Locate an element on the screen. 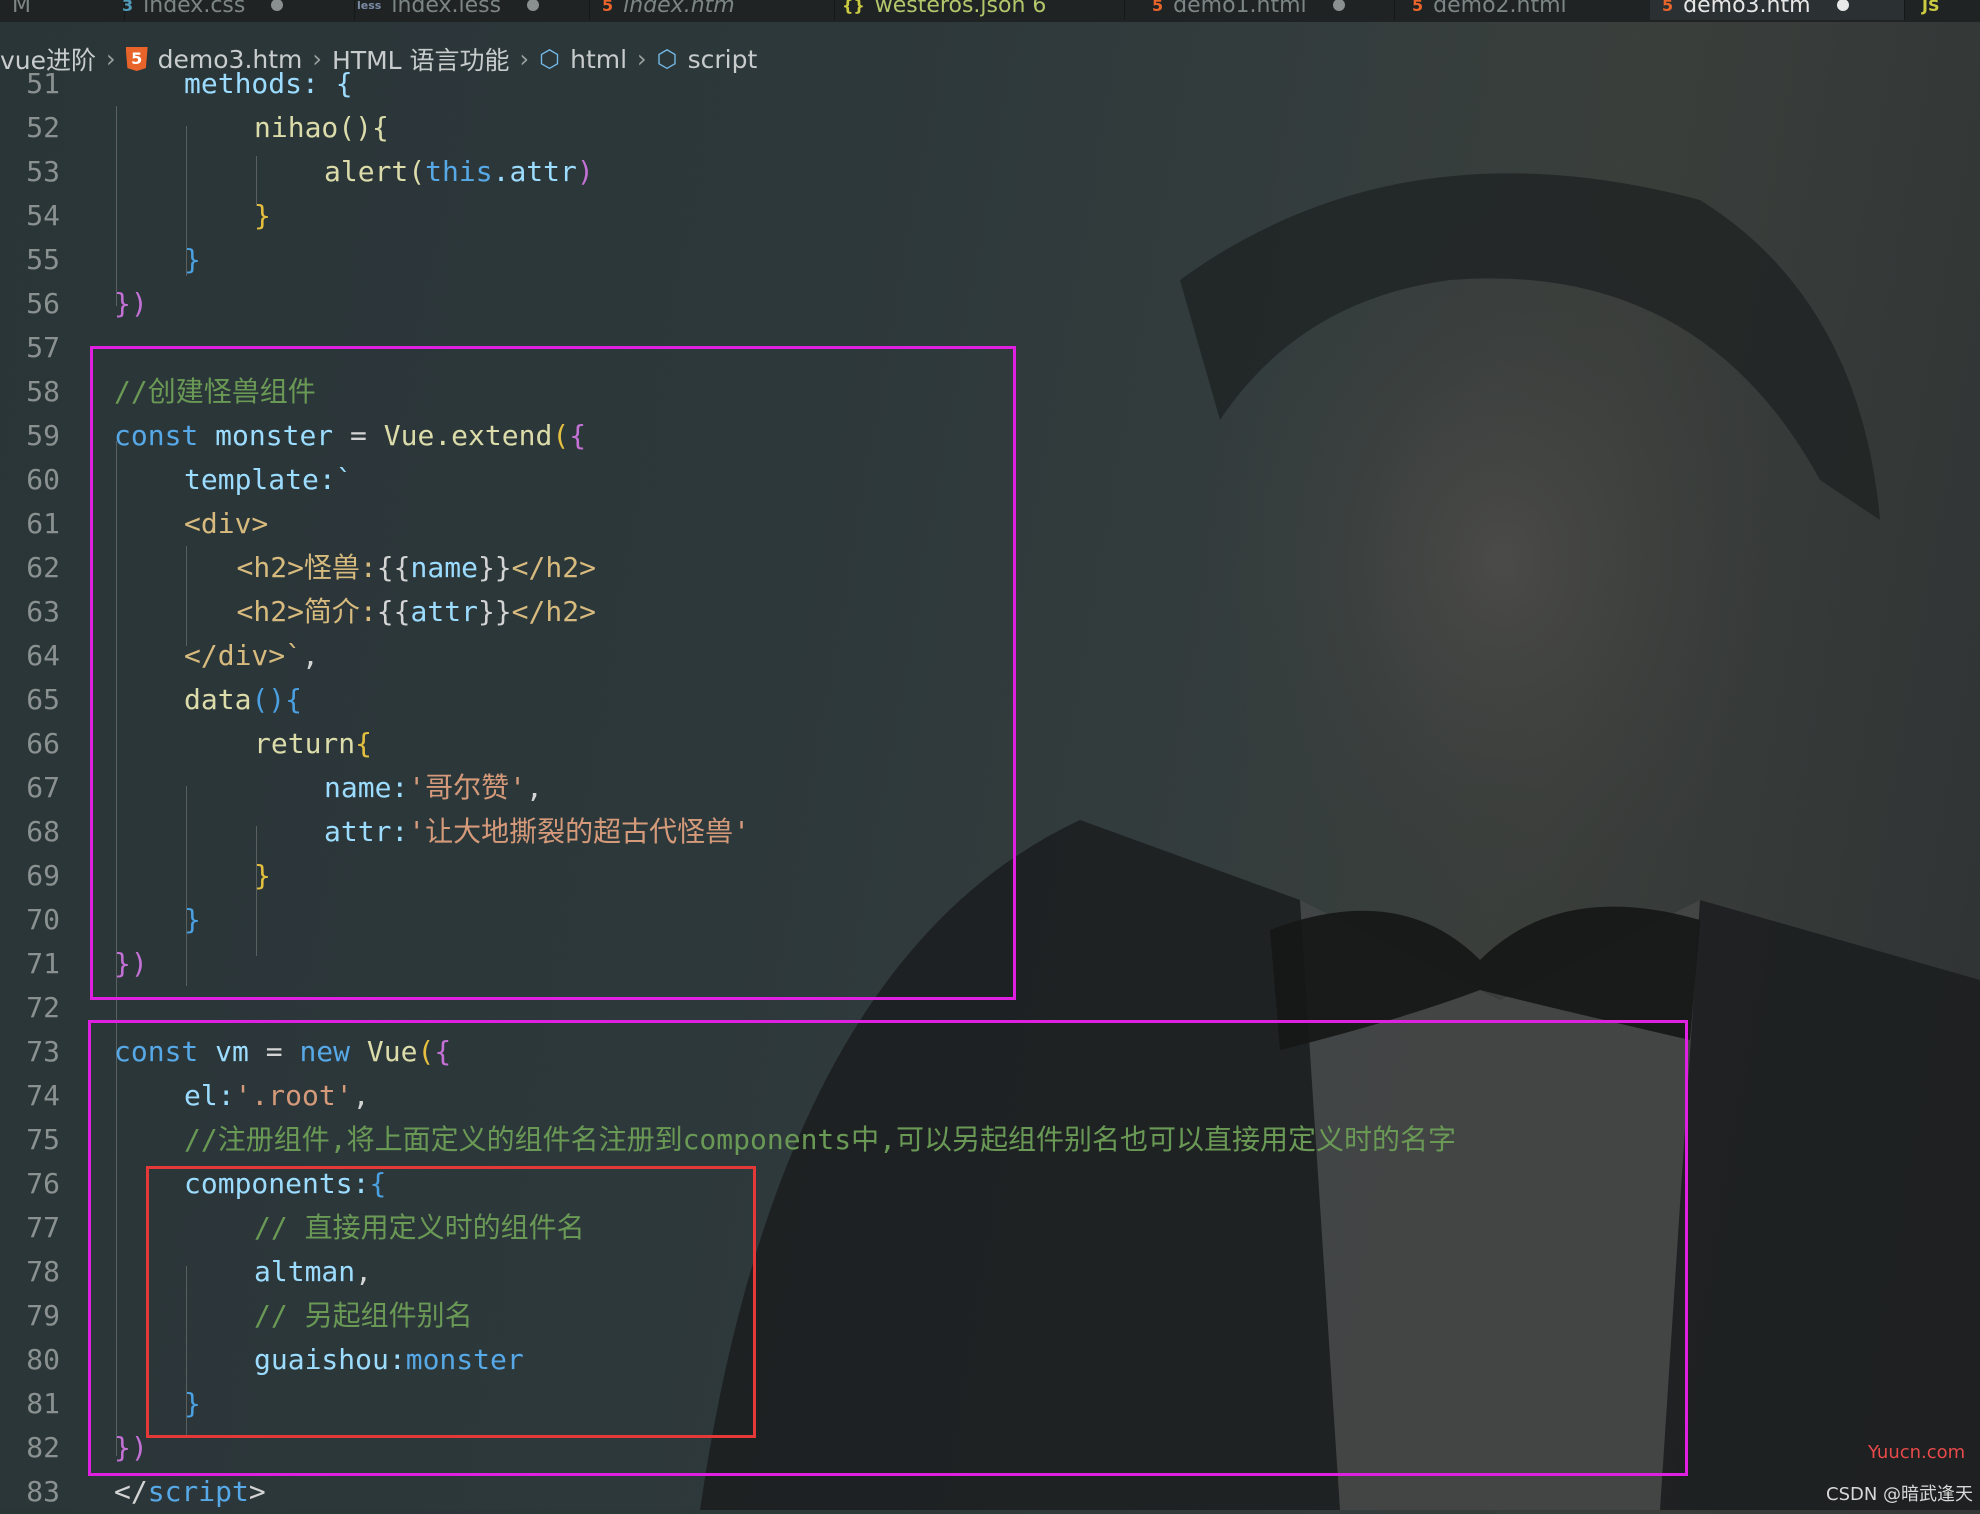  code-line: 55} is located at coordinates (990, 260).